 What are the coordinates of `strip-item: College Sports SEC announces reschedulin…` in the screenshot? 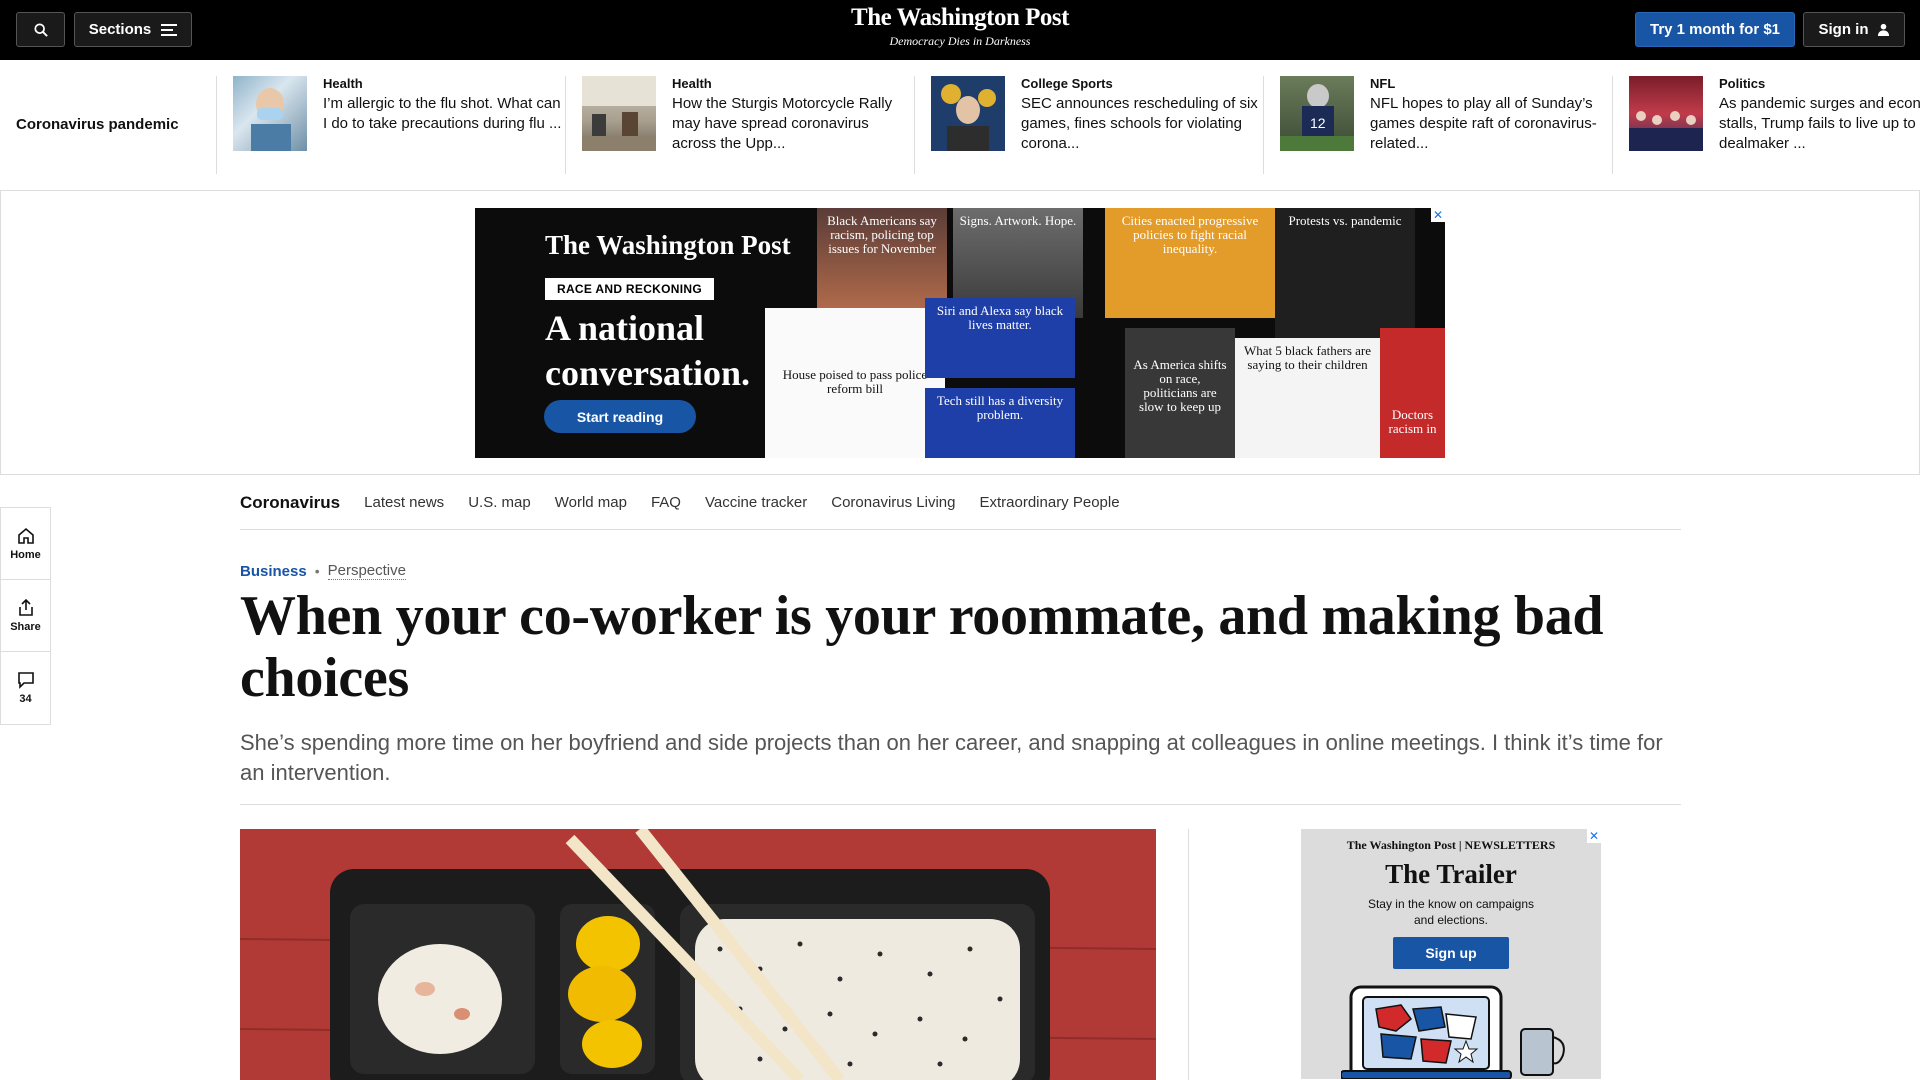 It's located at (1088, 125).